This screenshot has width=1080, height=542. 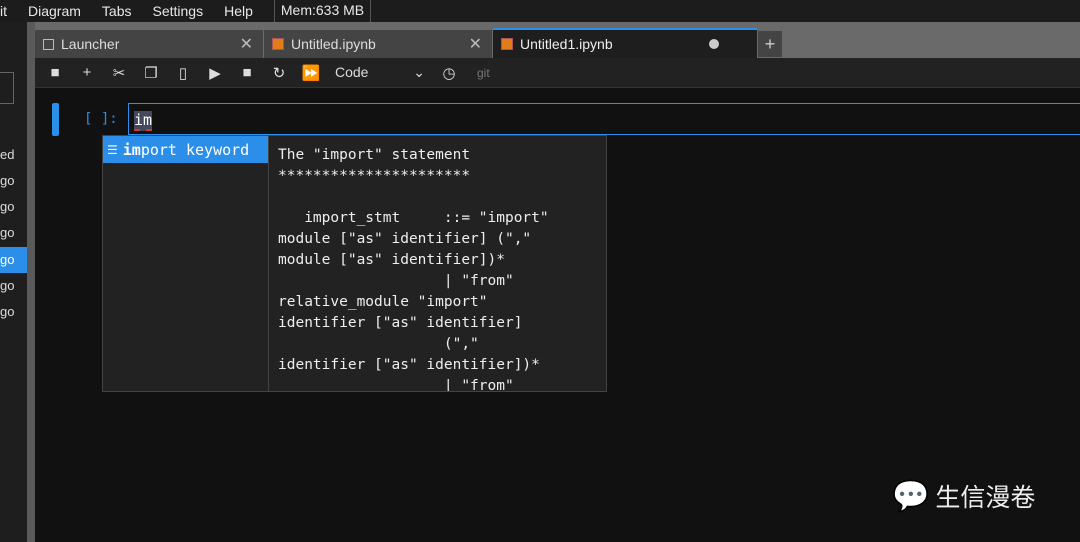 I want to click on cut-icon: ✂, so click(x=119, y=73).